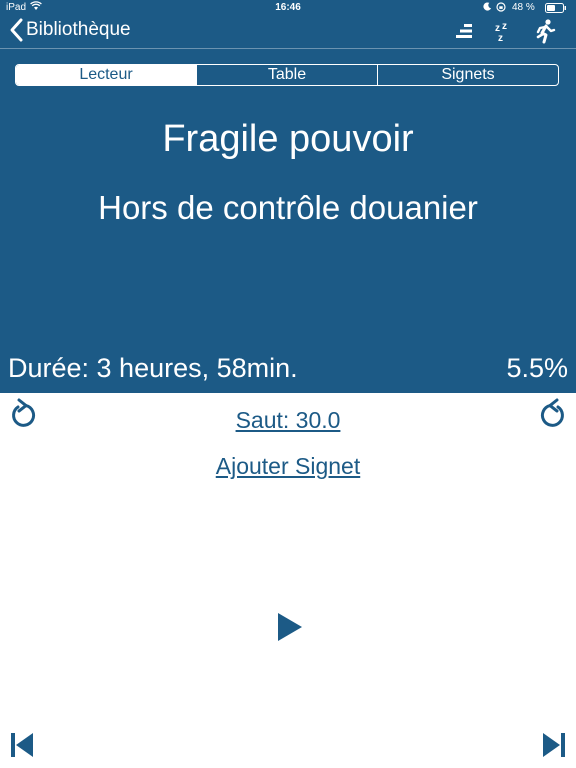 Image resolution: width=576 pixels, height=768 pixels. What do you see at coordinates (153, 368) in the screenshot?
I see `duration-text: Durée: 3 heures, 58min.` at bounding box center [153, 368].